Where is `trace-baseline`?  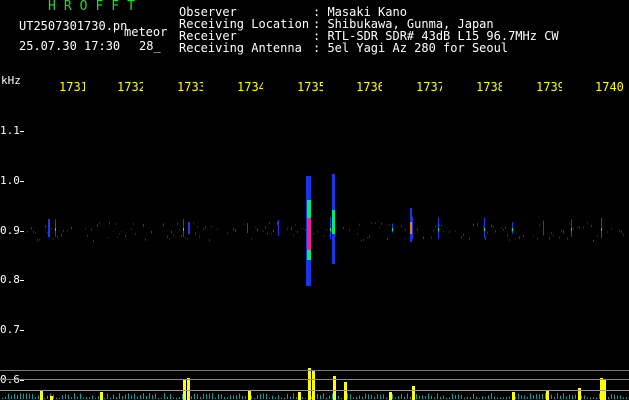 trace-baseline is located at coordinates (314, 370).